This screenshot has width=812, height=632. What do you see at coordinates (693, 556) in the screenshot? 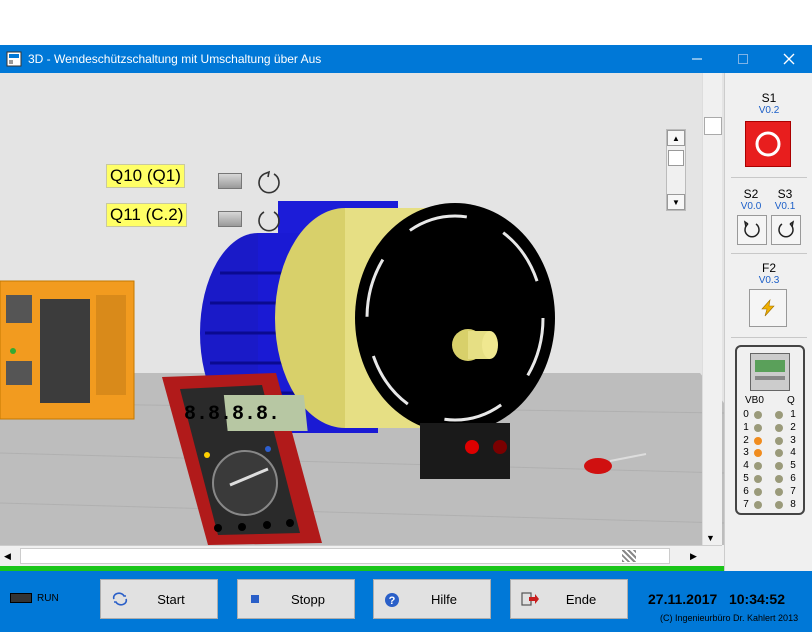
I see `scroll-right-arrow: ▶` at bounding box center [693, 556].